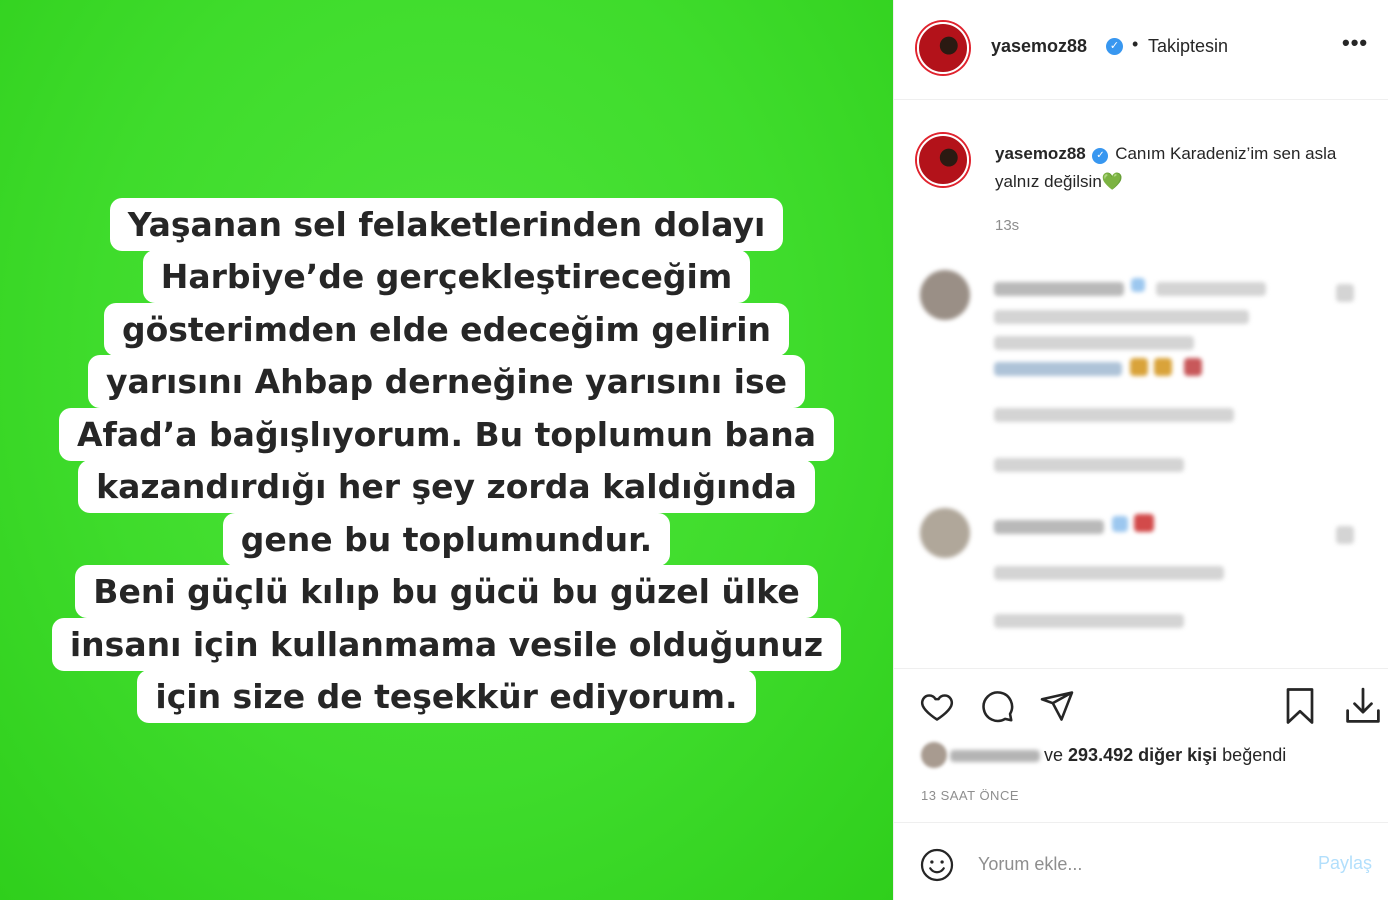  What do you see at coordinates (446, 434) in the screenshot?
I see `story-line: Afad’a bağışlıyorum. Bu toplumun bana` at bounding box center [446, 434].